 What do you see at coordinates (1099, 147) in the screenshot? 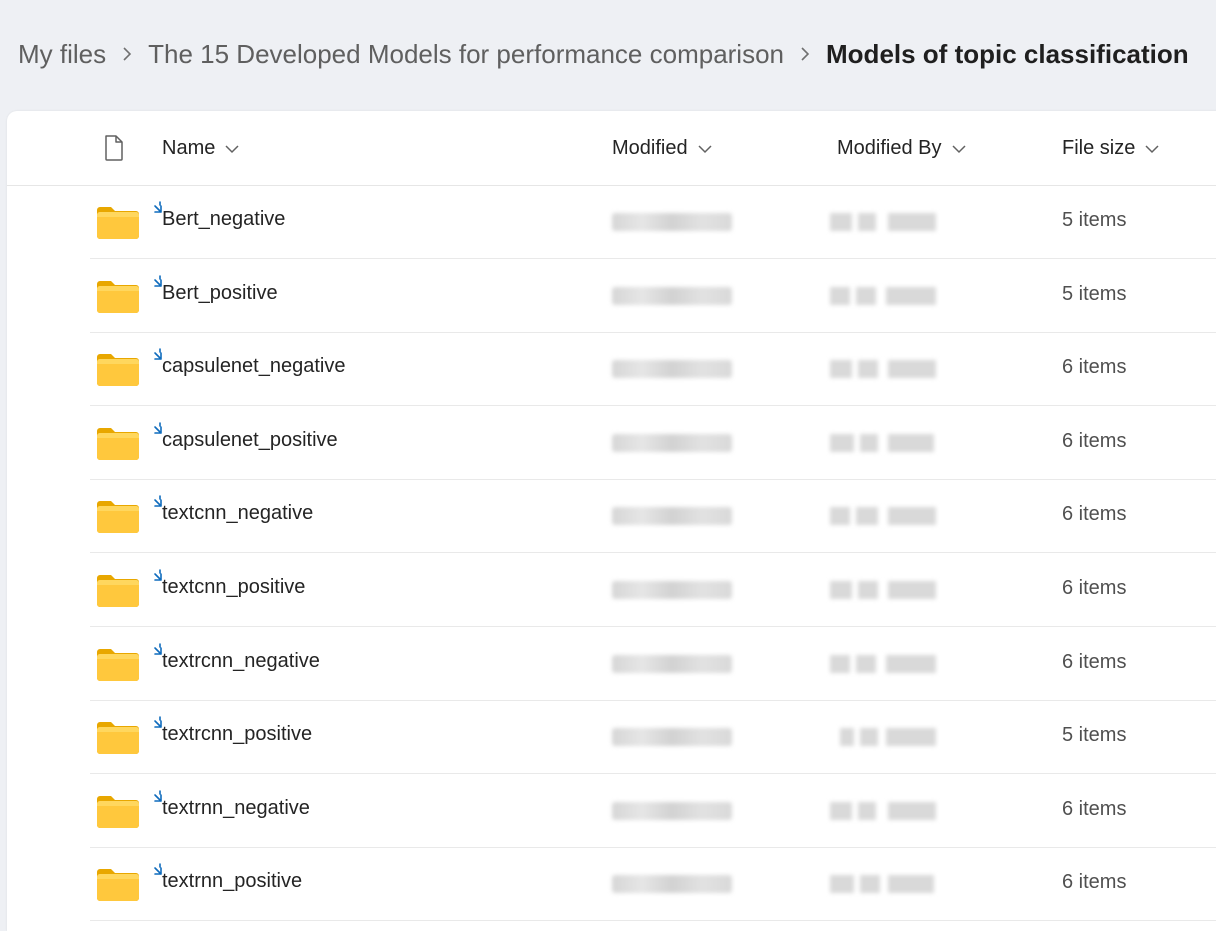
I see `column-file-size-label: File size` at bounding box center [1099, 147].